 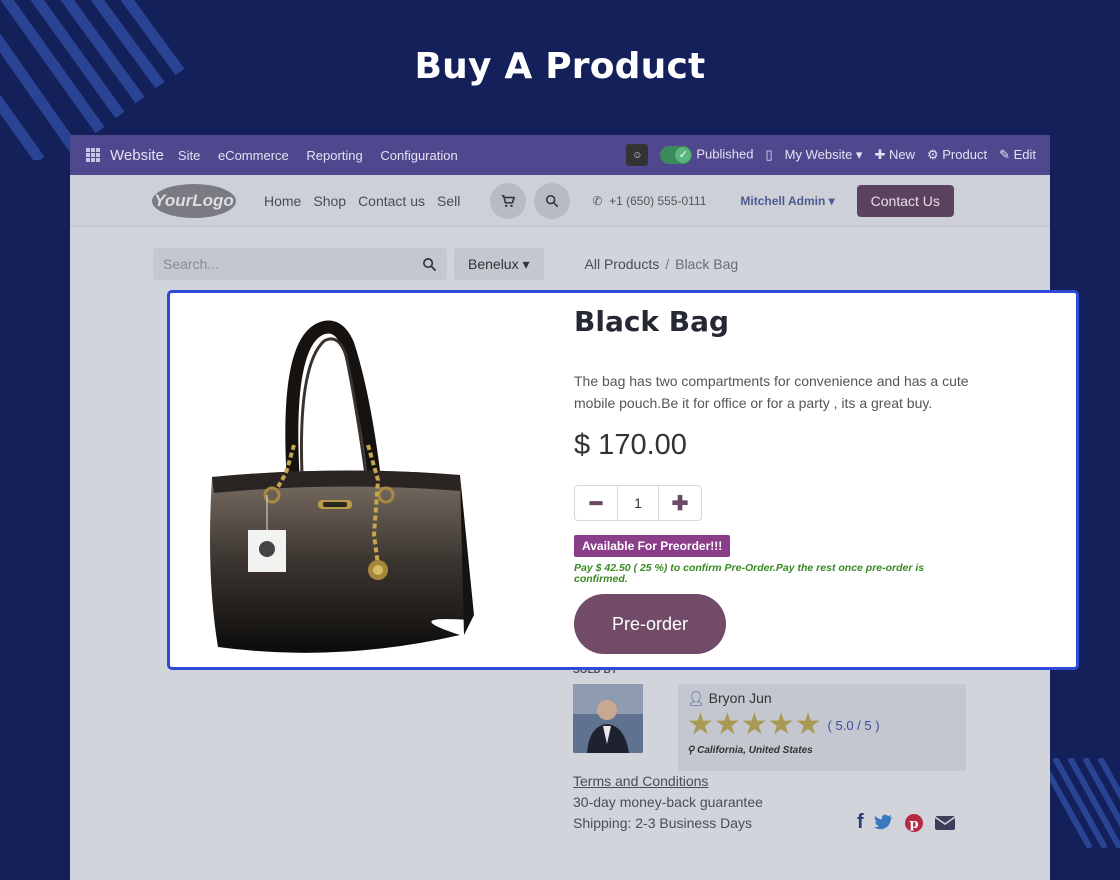 I want to click on edit-button: ✎ Edit, so click(x=1017, y=155).